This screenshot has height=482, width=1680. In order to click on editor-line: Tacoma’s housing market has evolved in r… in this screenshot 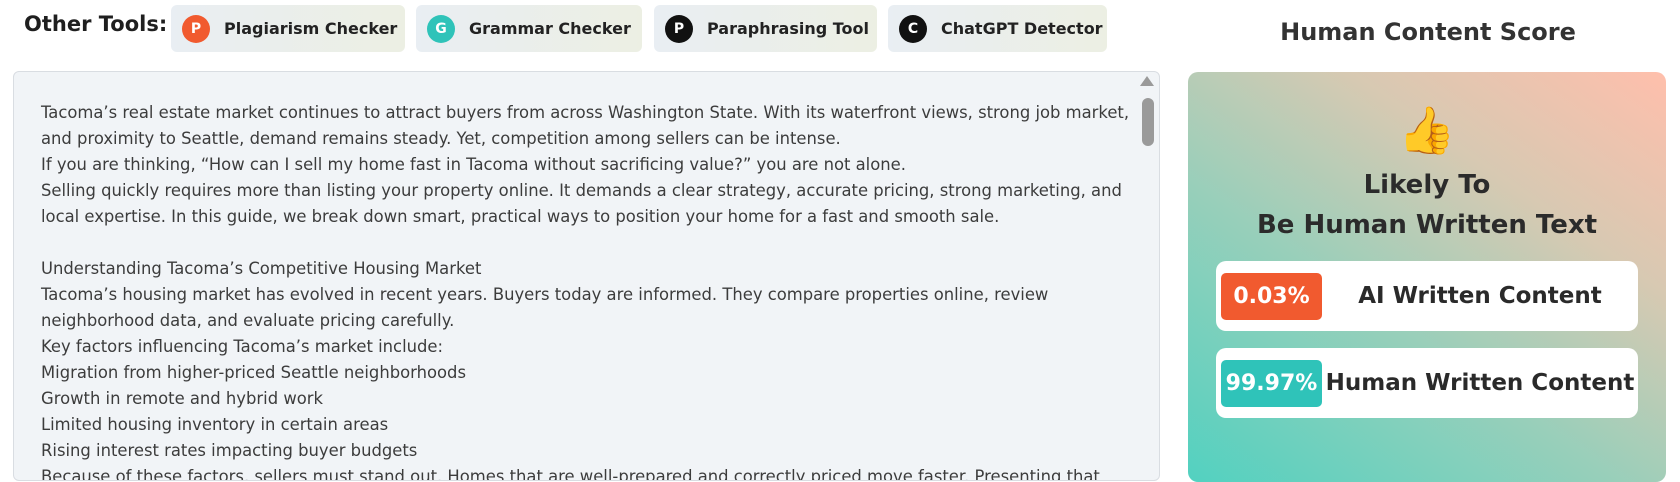, I will do `click(545, 294)`.